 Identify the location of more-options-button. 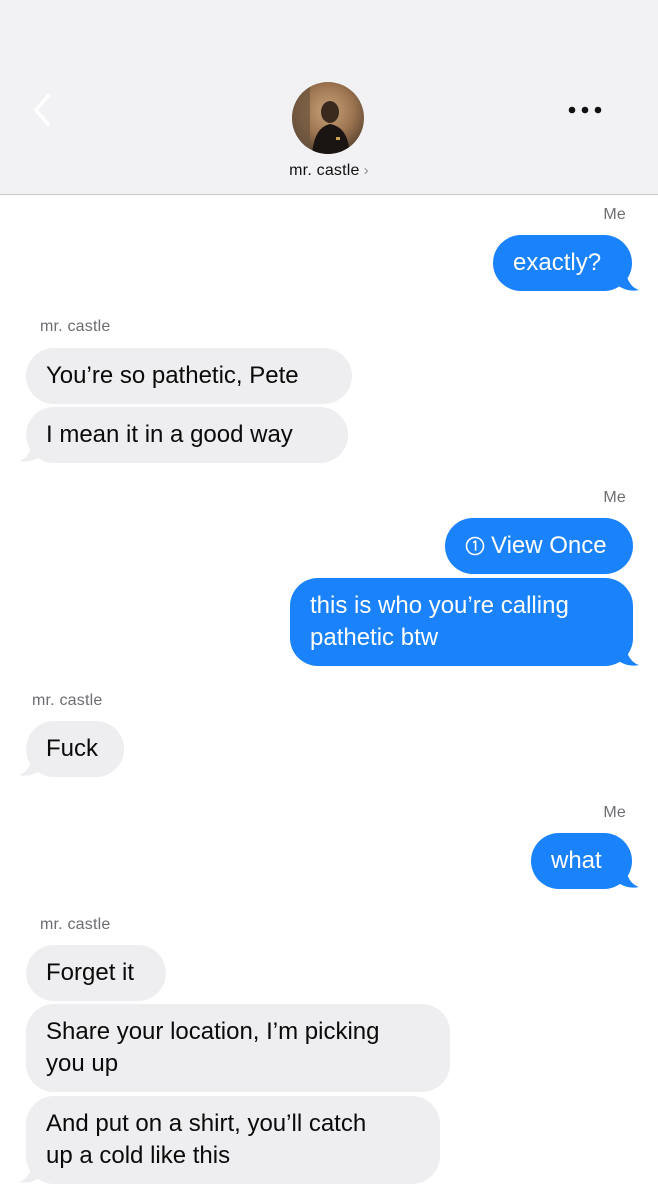
(586, 110).